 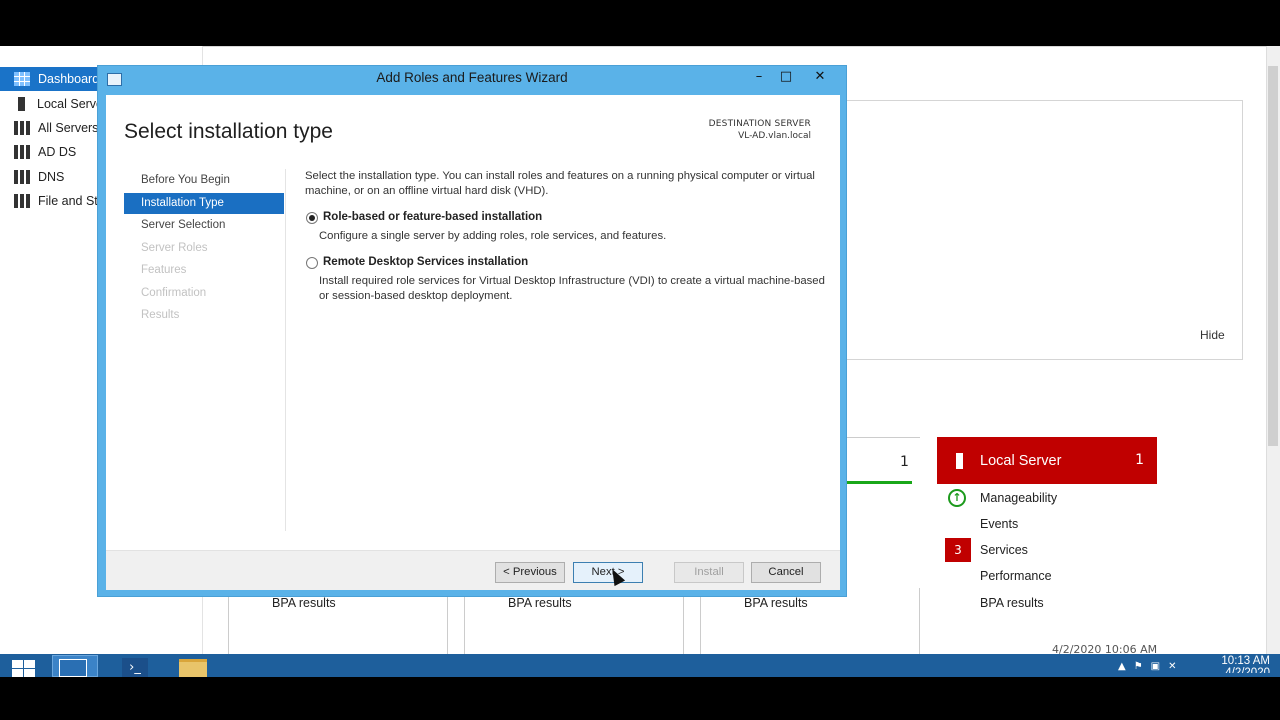 What do you see at coordinates (174, 248) in the screenshot?
I see `step-server-roles: Server Roles` at bounding box center [174, 248].